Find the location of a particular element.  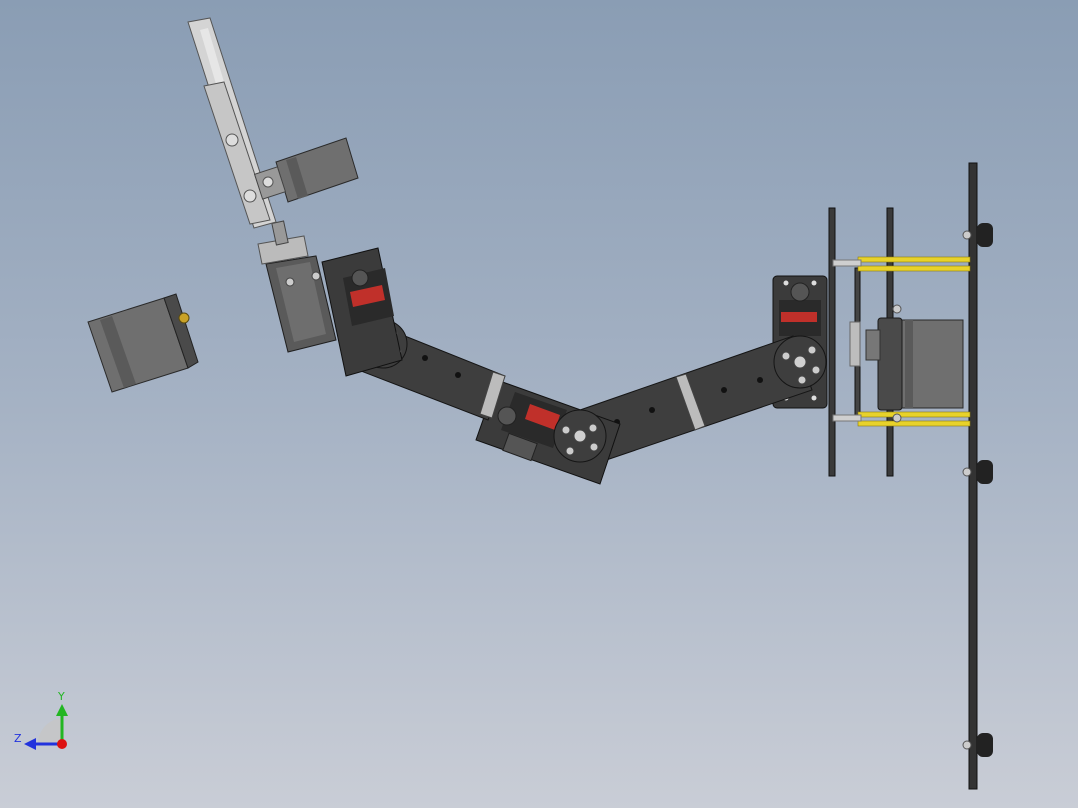

rubber-foot-top is located at coordinates (977, 235).